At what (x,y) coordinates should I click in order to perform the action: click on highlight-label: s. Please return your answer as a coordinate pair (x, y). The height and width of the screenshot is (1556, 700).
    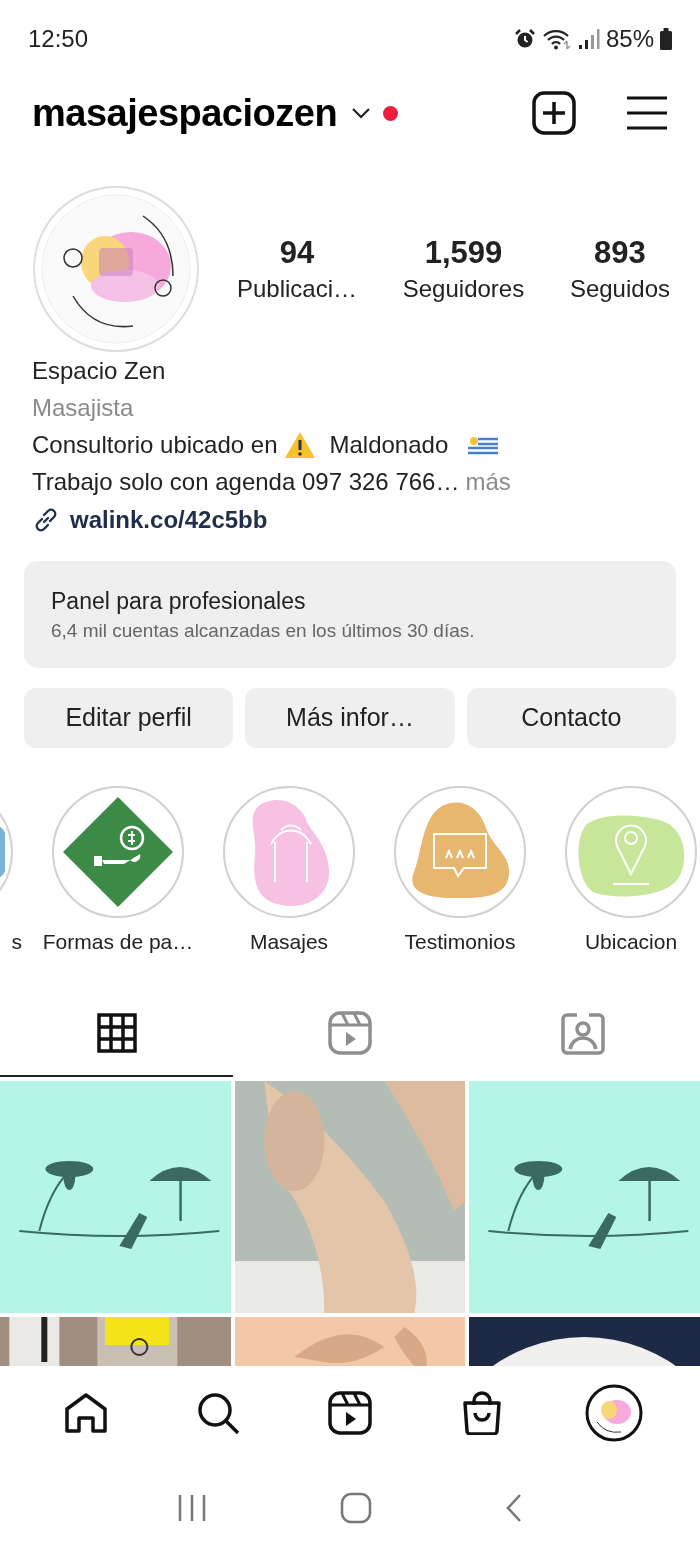
    Looking at the image, I should click on (16, 942).